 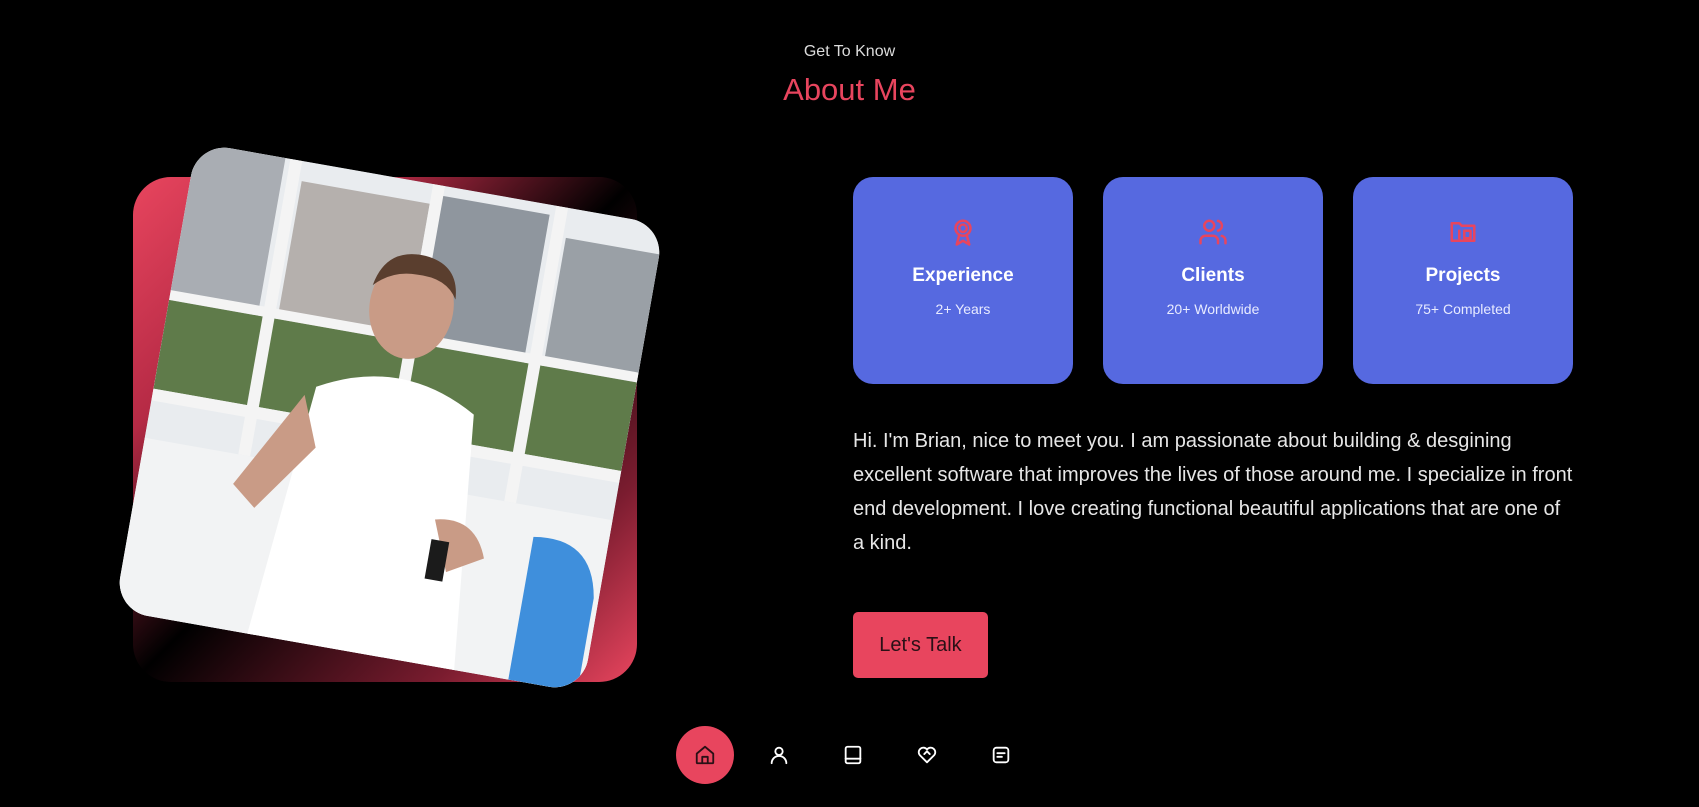 What do you see at coordinates (1463, 275) in the screenshot?
I see `card-title: Projects` at bounding box center [1463, 275].